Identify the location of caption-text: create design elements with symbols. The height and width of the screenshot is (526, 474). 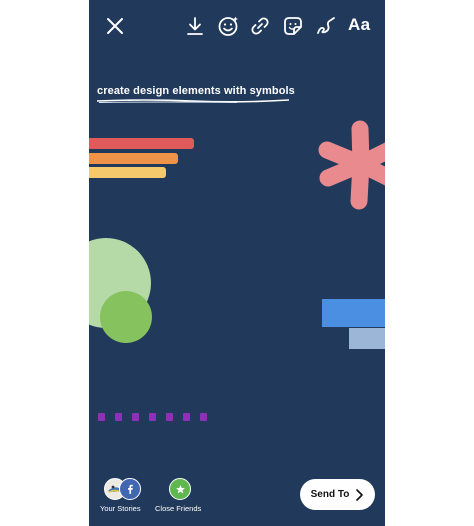
(196, 91).